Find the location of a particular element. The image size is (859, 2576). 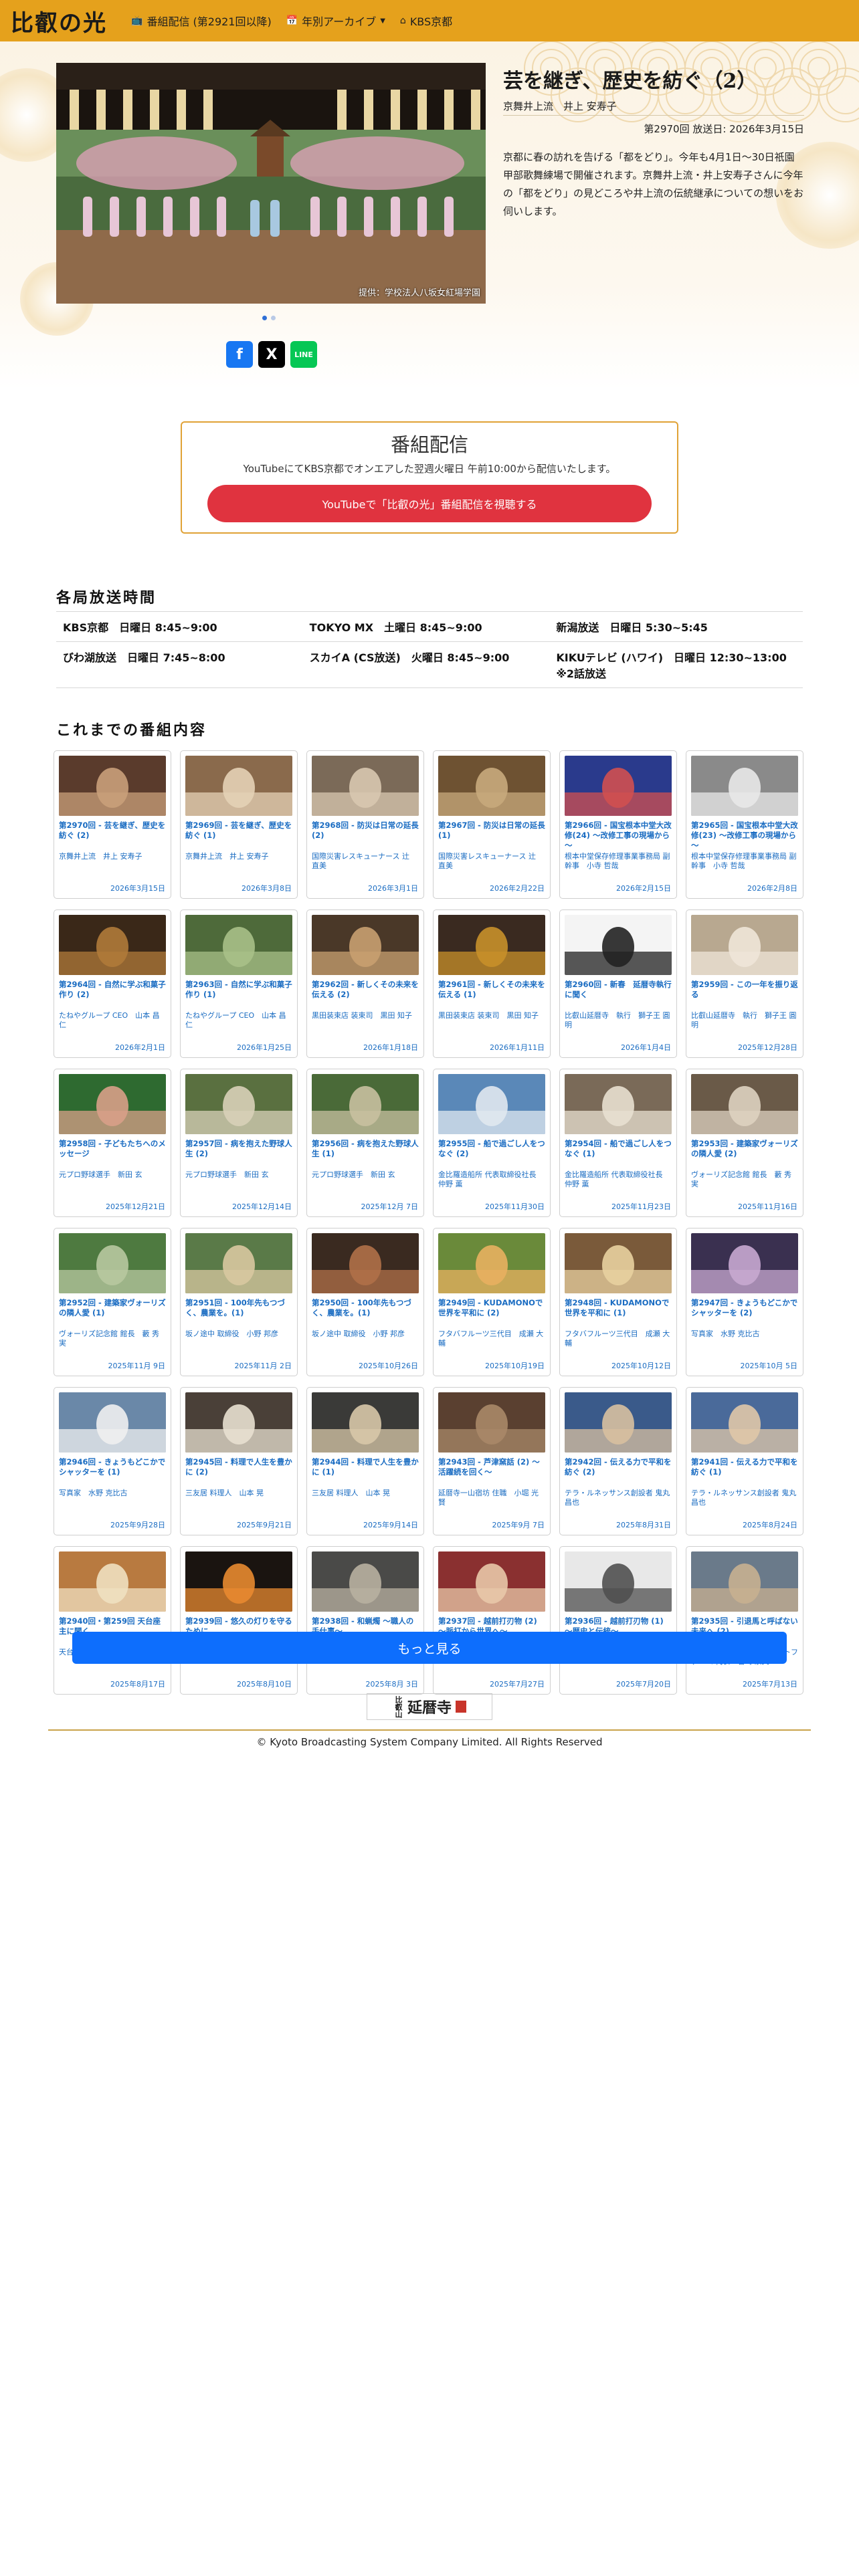

episode-title: 第2955回 - 船で過ごし人をつなぐ (2) is located at coordinates (492, 1154).